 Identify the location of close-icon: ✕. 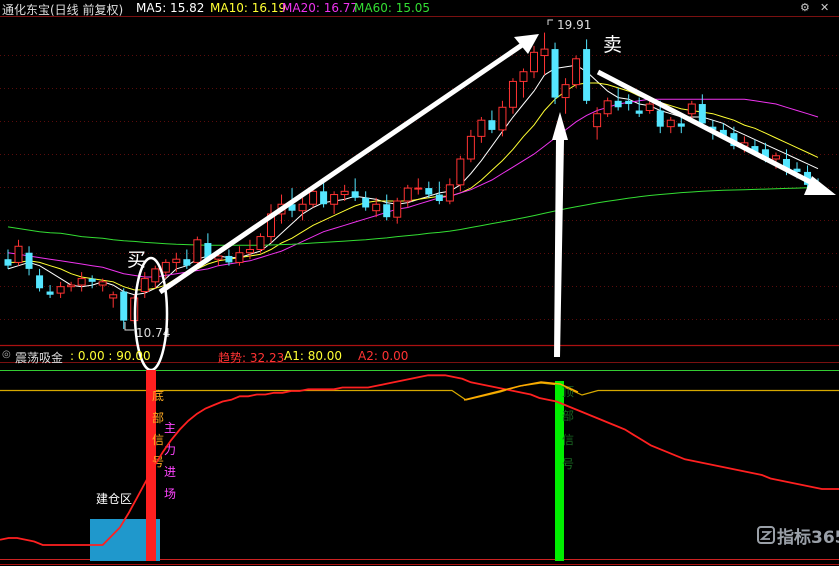
(824, 7).